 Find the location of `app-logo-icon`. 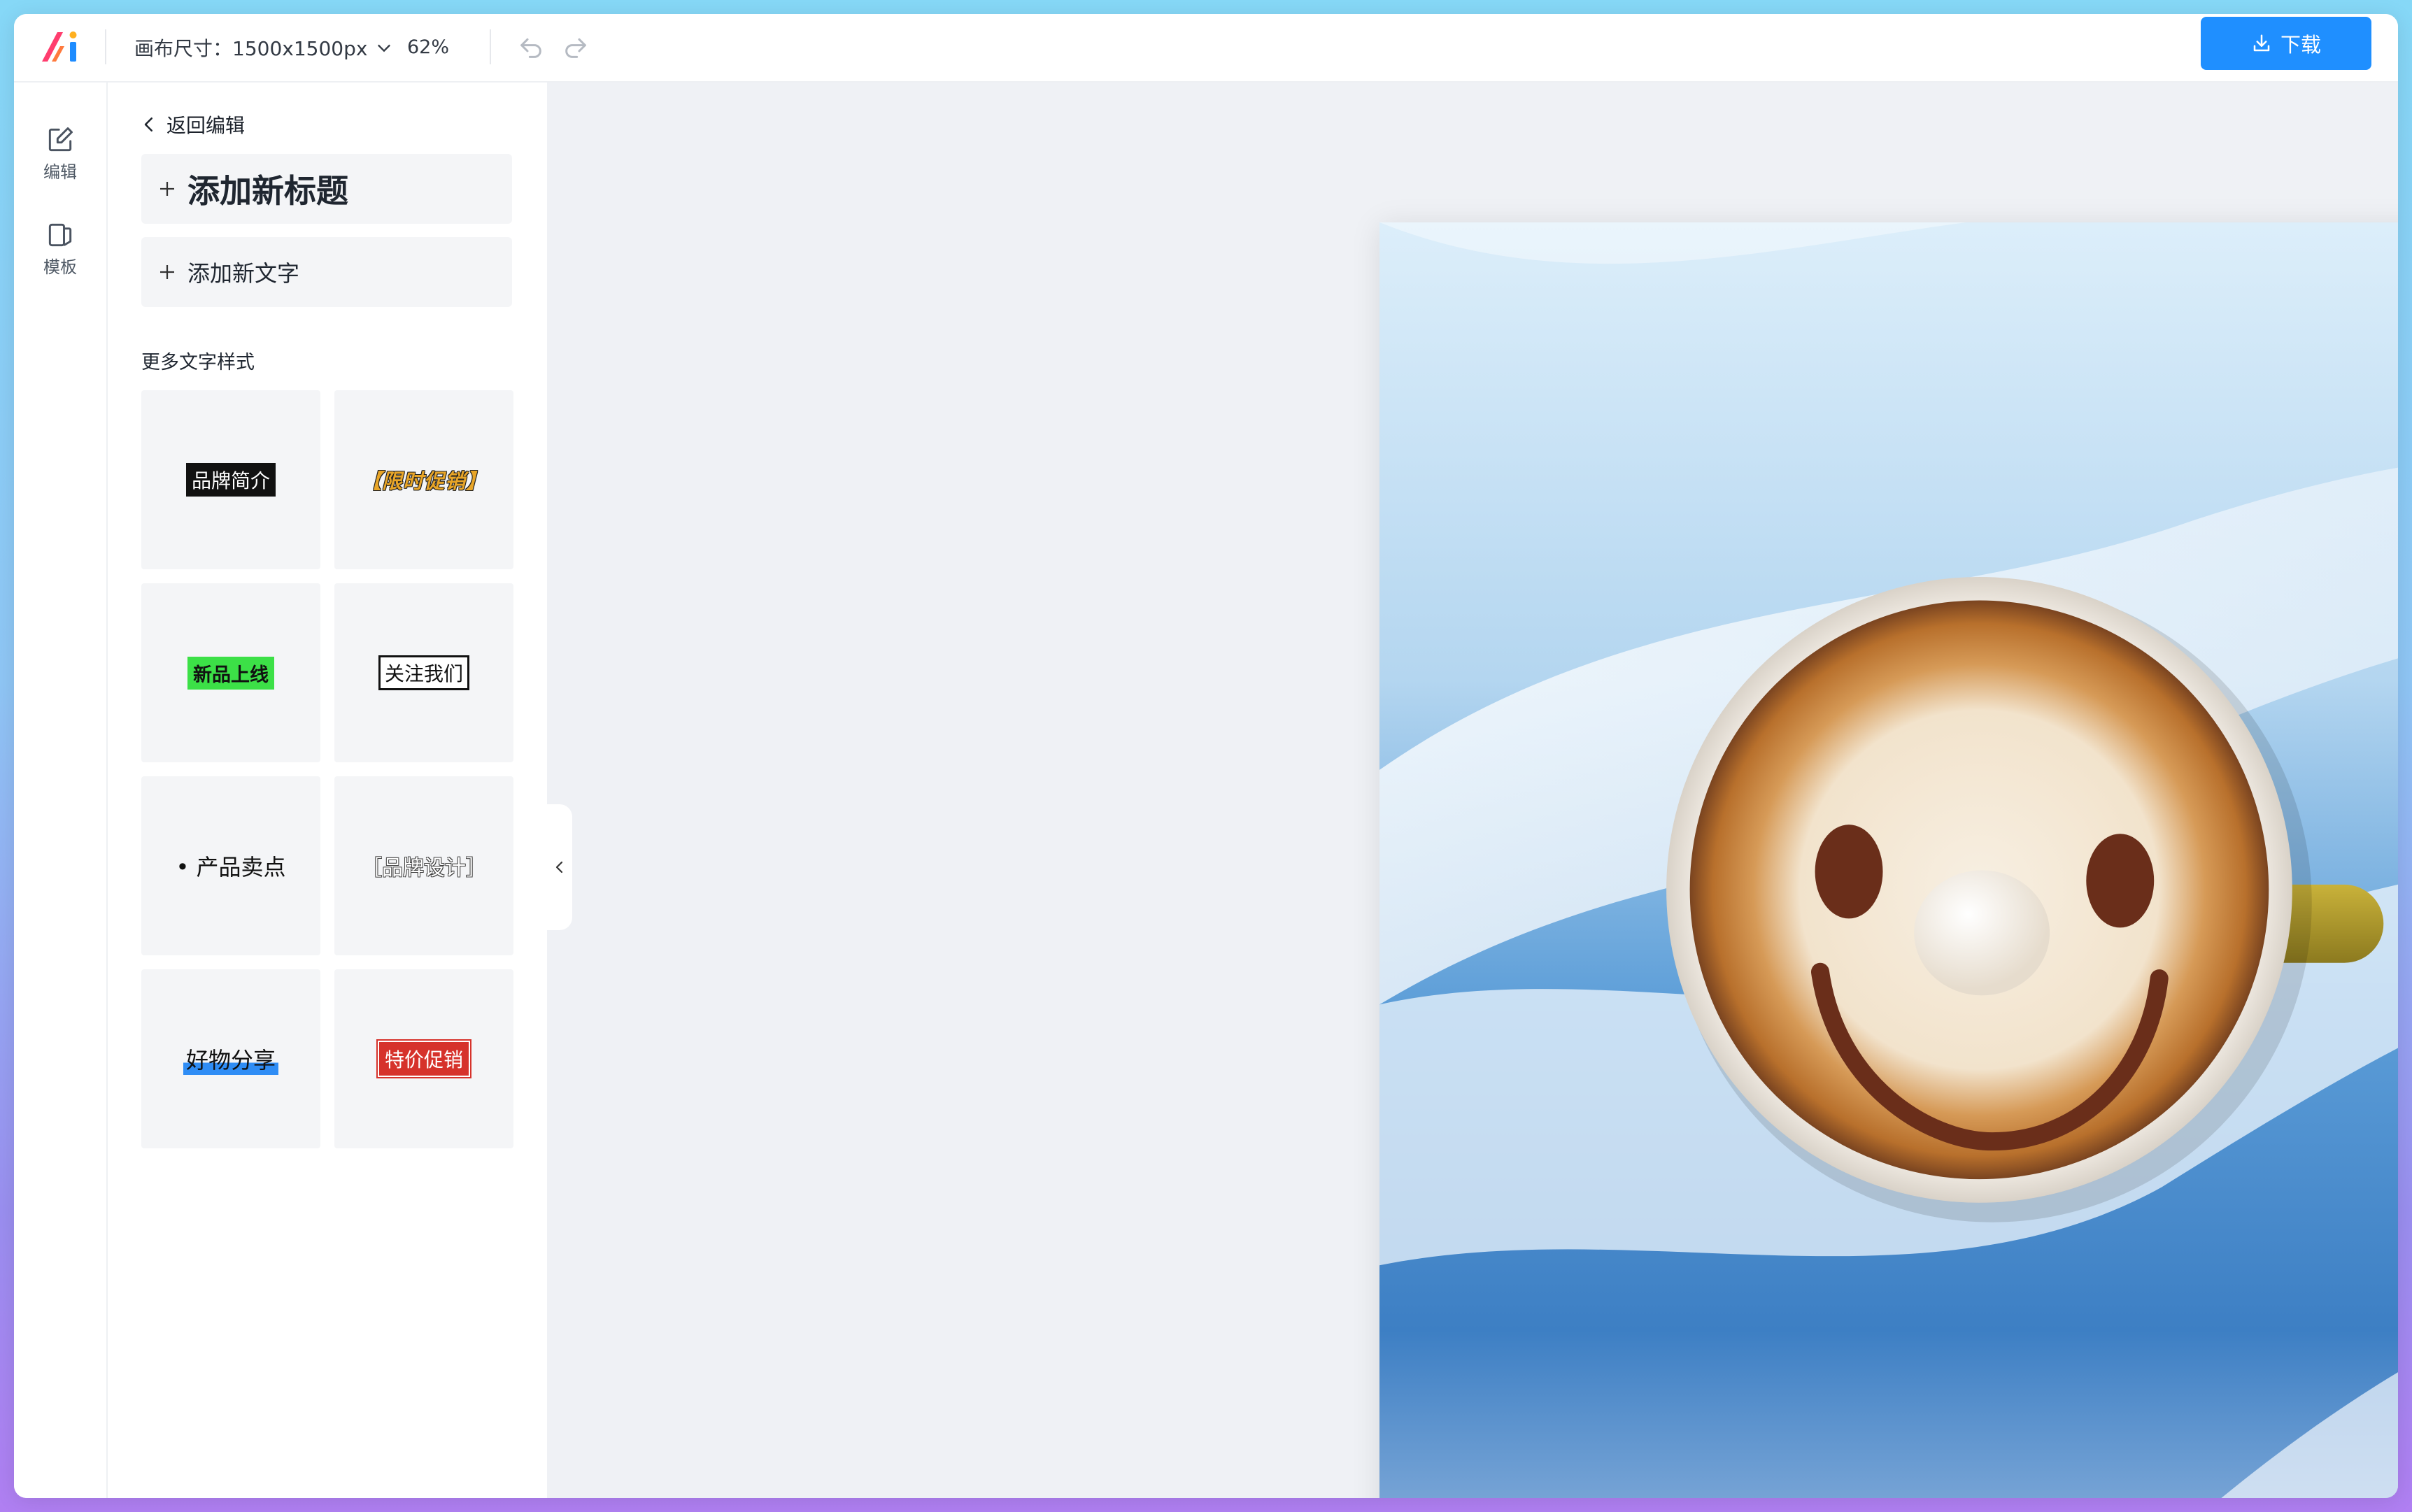

app-logo-icon is located at coordinates (60, 47).